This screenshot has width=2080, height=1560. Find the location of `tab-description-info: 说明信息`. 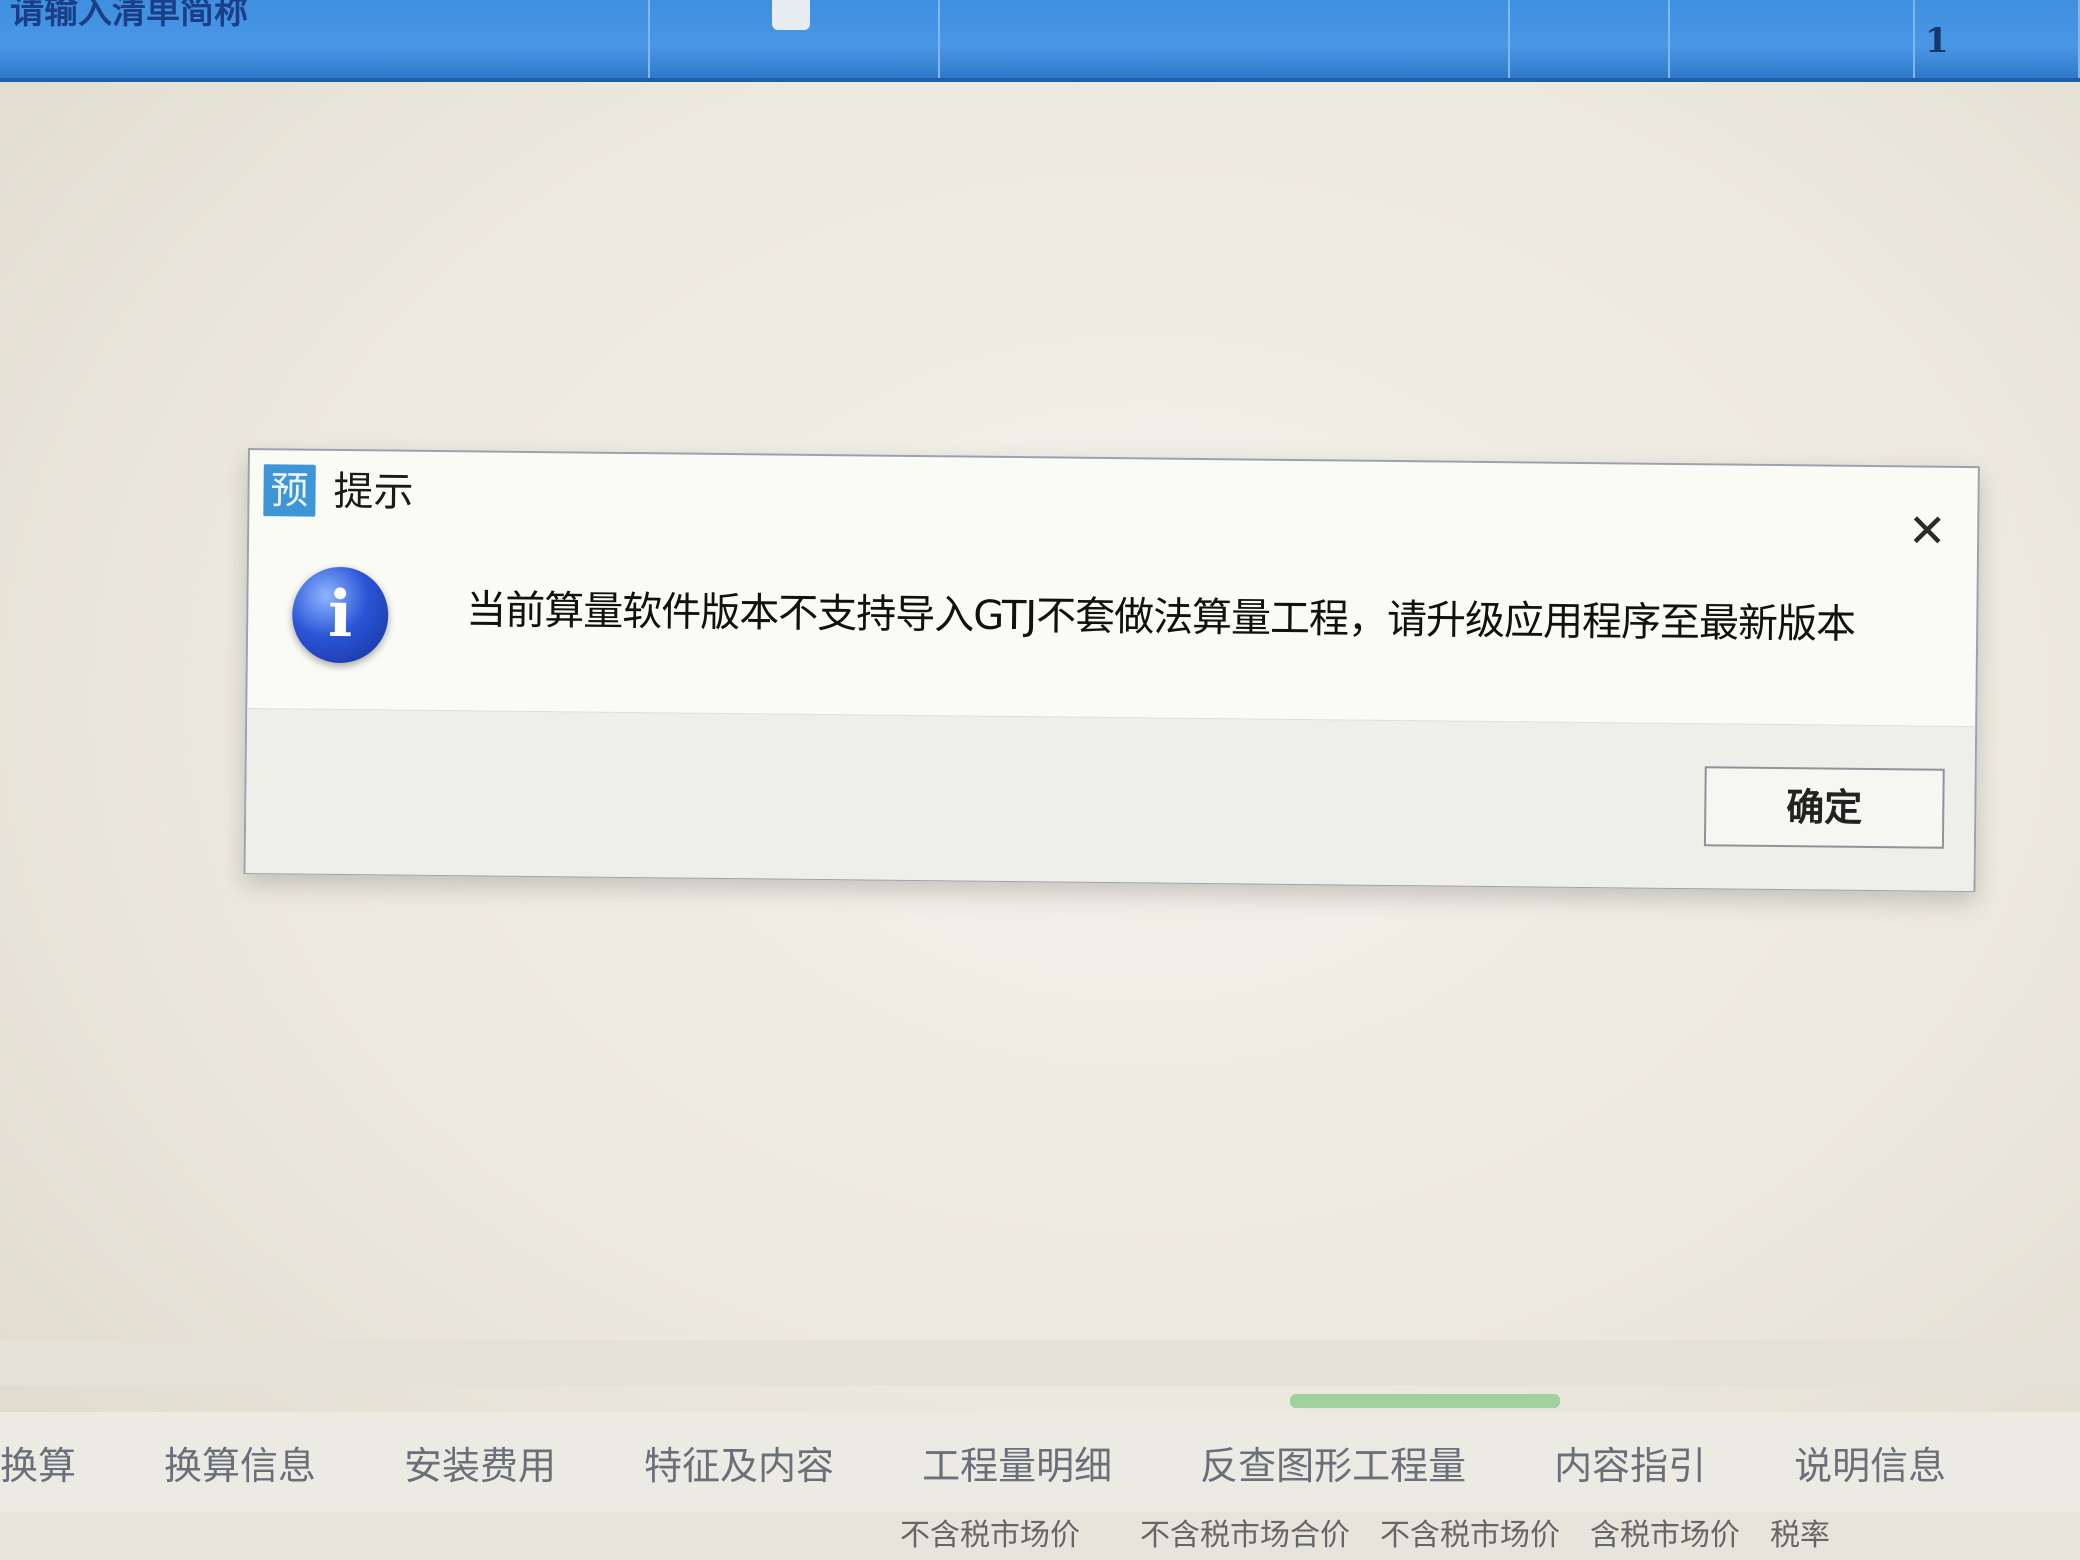

tab-description-info: 说明信息 is located at coordinates (1870, 1462).